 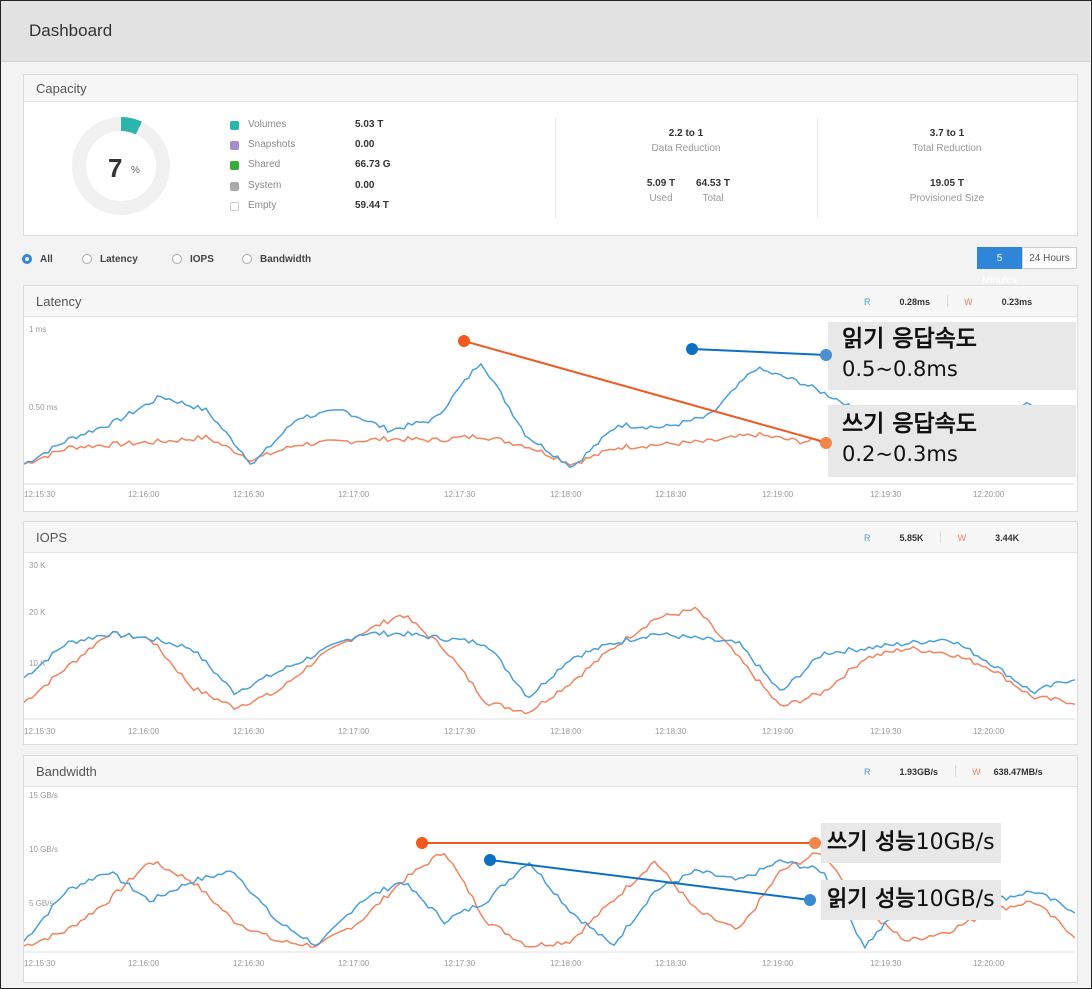 What do you see at coordinates (545, 31) in the screenshot?
I see `page-header: Dashboard` at bounding box center [545, 31].